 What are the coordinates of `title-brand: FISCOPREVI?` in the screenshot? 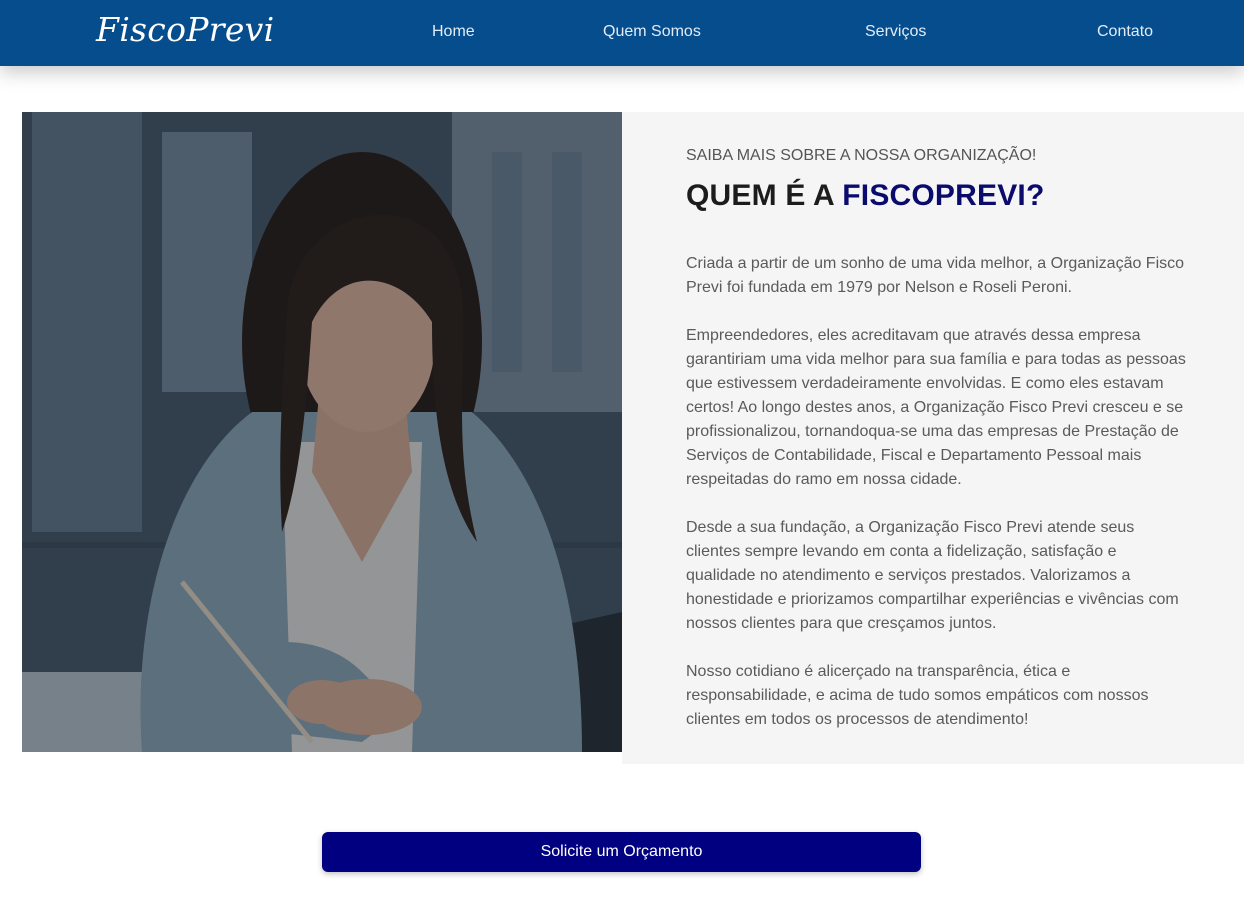 It's located at (943, 195).